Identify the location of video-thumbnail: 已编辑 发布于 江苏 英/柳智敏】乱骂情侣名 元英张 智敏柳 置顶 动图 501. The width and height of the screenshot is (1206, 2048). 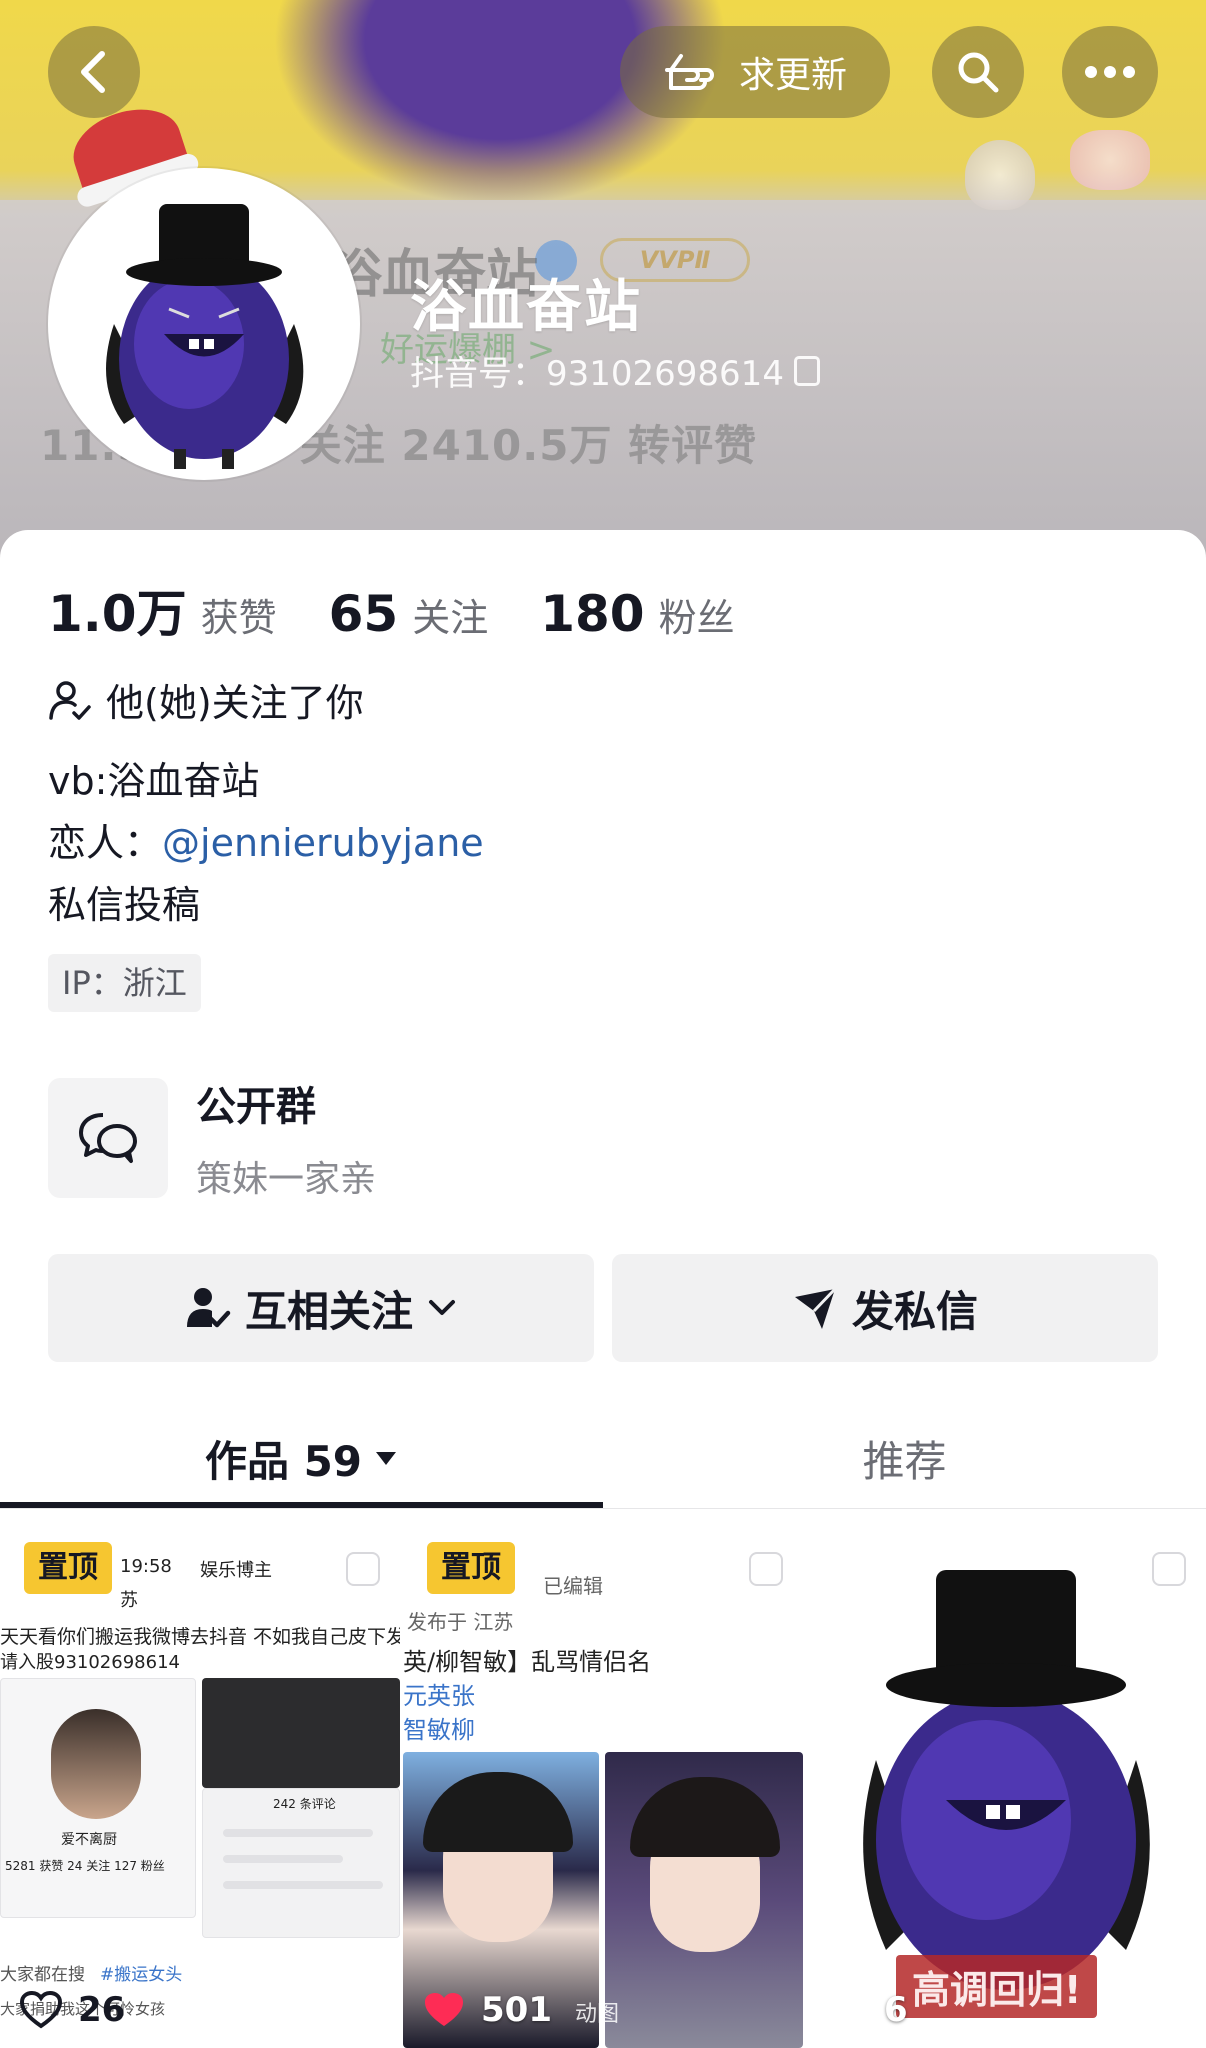
(603, 1789).